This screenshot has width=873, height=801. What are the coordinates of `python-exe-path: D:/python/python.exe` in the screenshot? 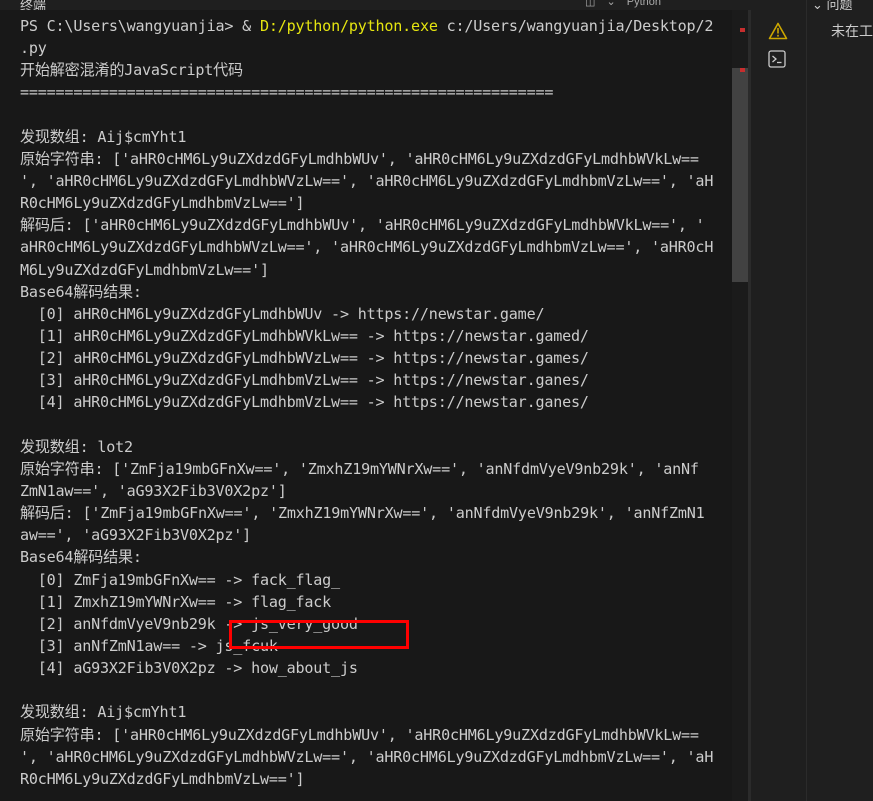 It's located at (348, 26).